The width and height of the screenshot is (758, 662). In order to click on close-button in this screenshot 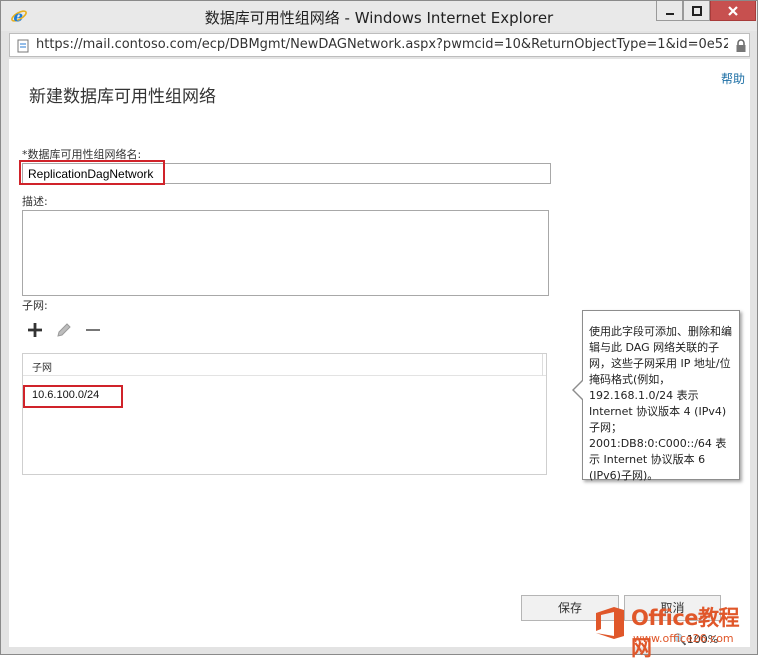, I will do `click(733, 11)`.